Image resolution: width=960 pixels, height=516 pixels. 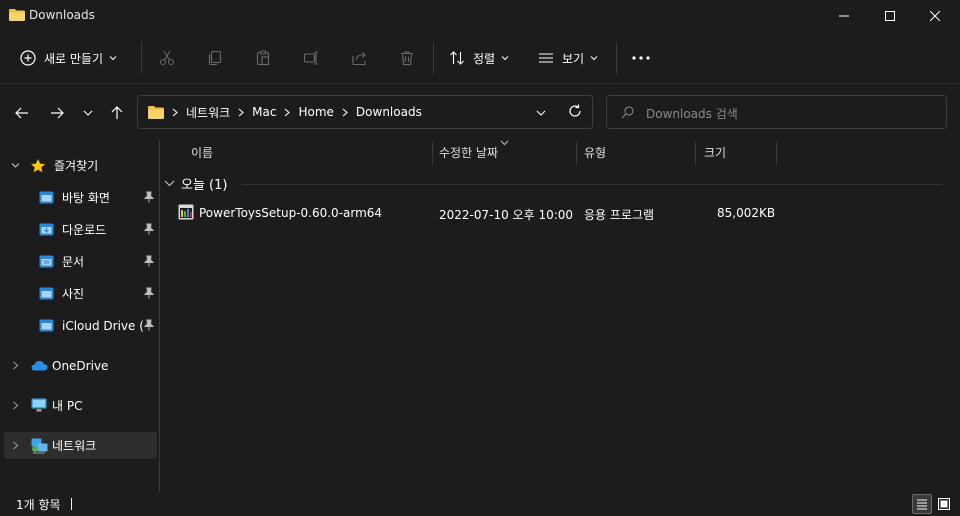 I want to click on search-box: Downloads 검색, so click(x=776, y=112).